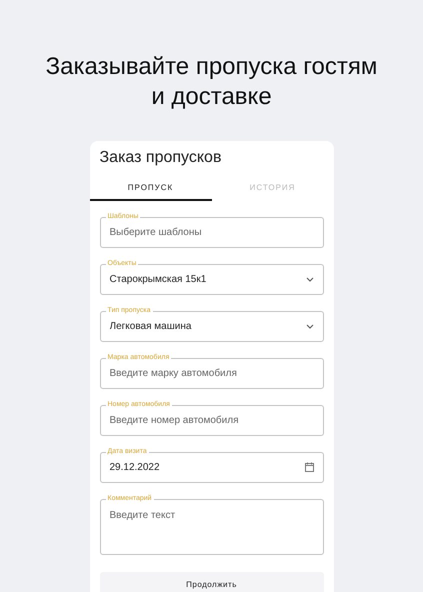  Describe the element at coordinates (212, 279) in the screenshot. I see `select-field: Старокрымская 15к1` at that location.